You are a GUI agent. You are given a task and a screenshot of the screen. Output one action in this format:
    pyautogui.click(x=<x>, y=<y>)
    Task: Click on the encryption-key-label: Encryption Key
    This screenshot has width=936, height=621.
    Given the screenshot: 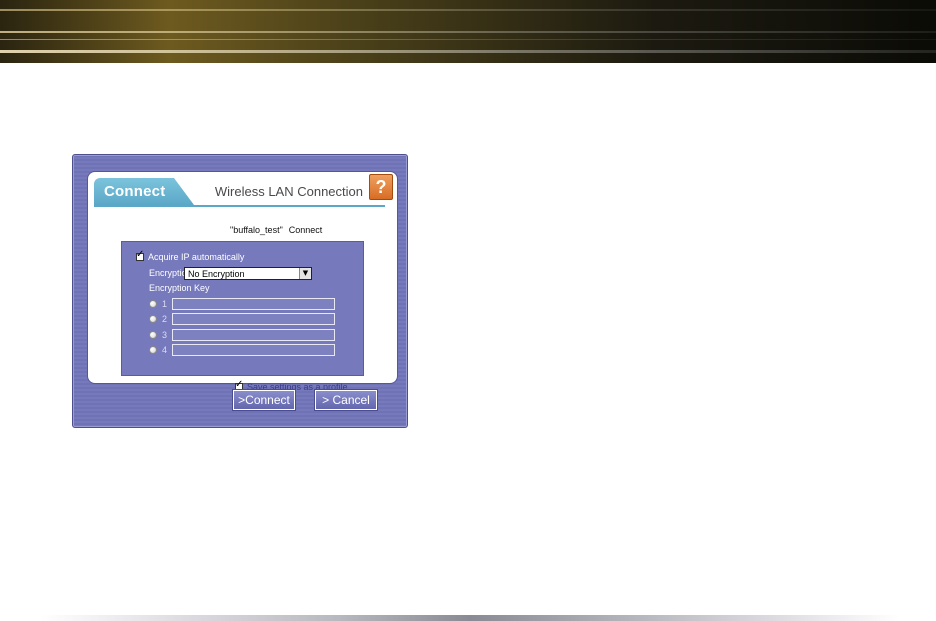 What is the action you would take?
    pyautogui.click(x=179, y=288)
    